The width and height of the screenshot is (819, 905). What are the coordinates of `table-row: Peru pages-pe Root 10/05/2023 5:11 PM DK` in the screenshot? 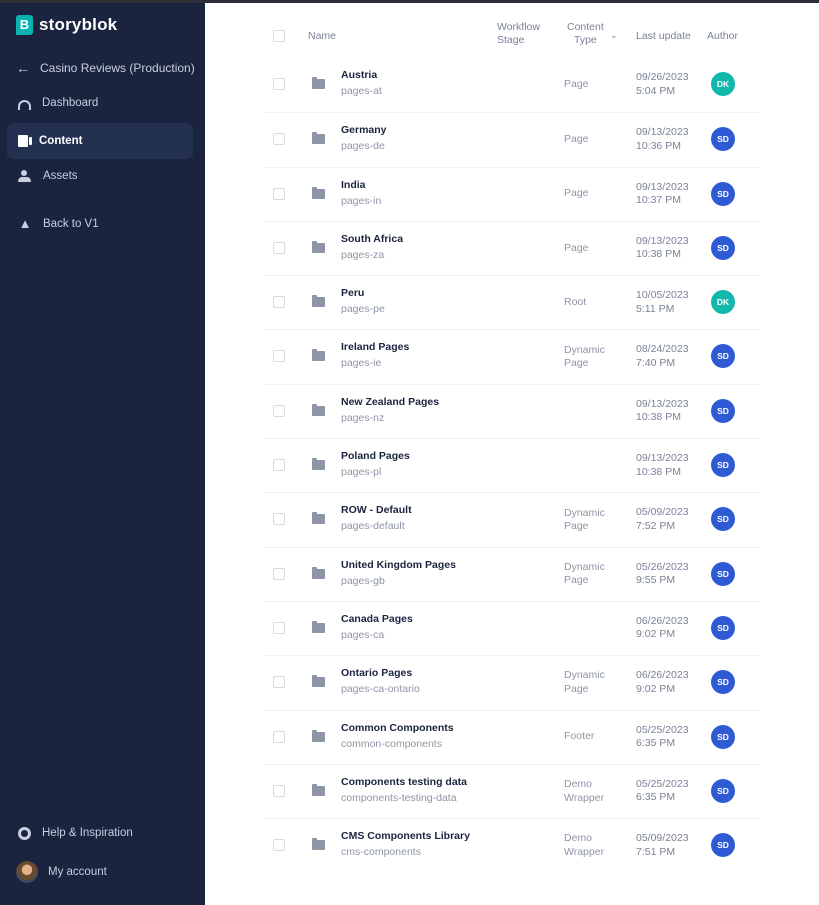 It's located at (512, 302).